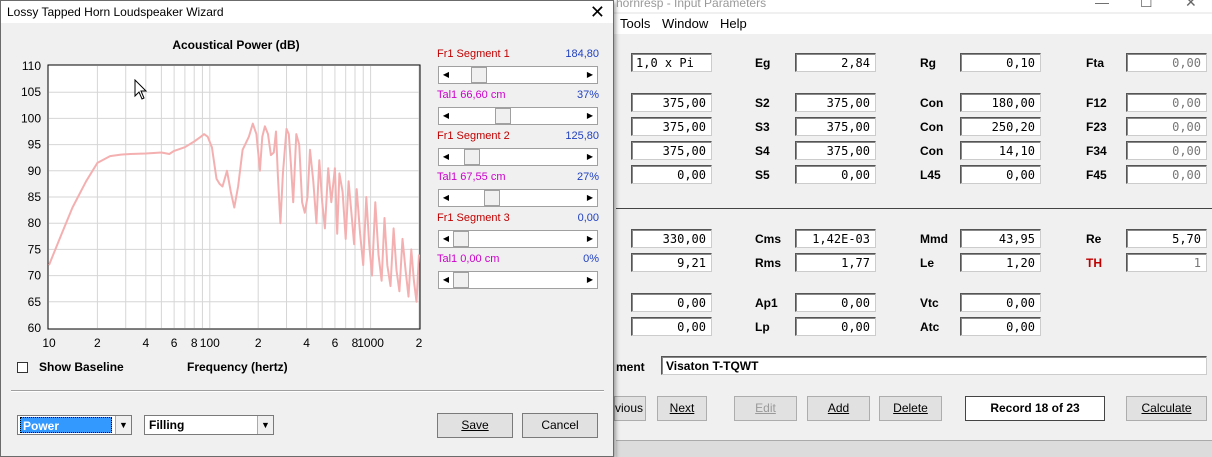 The height and width of the screenshot is (457, 1212). What do you see at coordinates (1000, 62) in the screenshot?
I see `param-field: 0,10` at bounding box center [1000, 62].